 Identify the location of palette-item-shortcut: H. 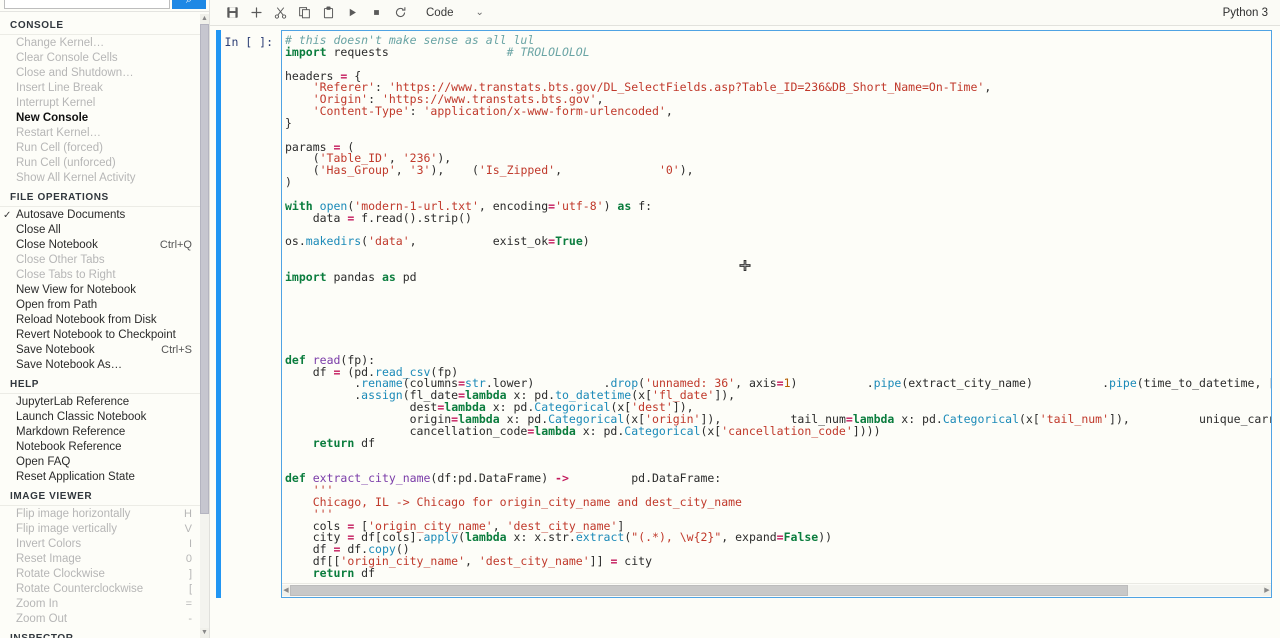
(188, 514).